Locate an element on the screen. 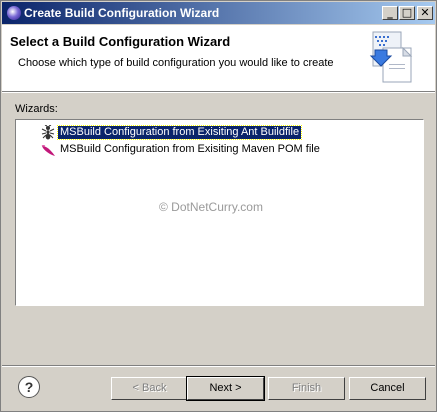 The width and height of the screenshot is (437, 412). finish-button: Finish is located at coordinates (306, 388).